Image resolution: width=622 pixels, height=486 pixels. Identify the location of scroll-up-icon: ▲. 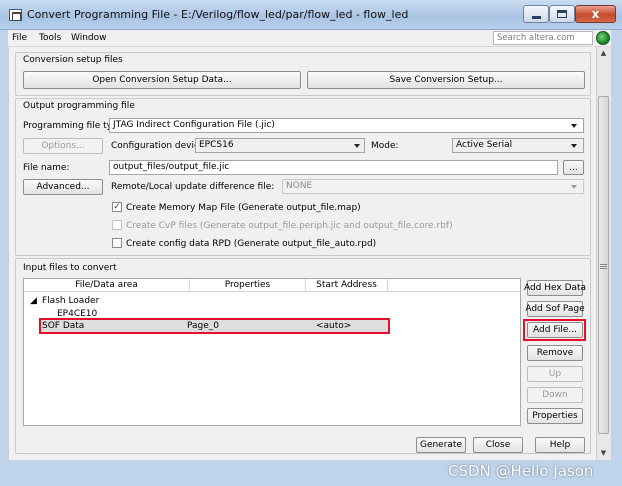
(603, 53).